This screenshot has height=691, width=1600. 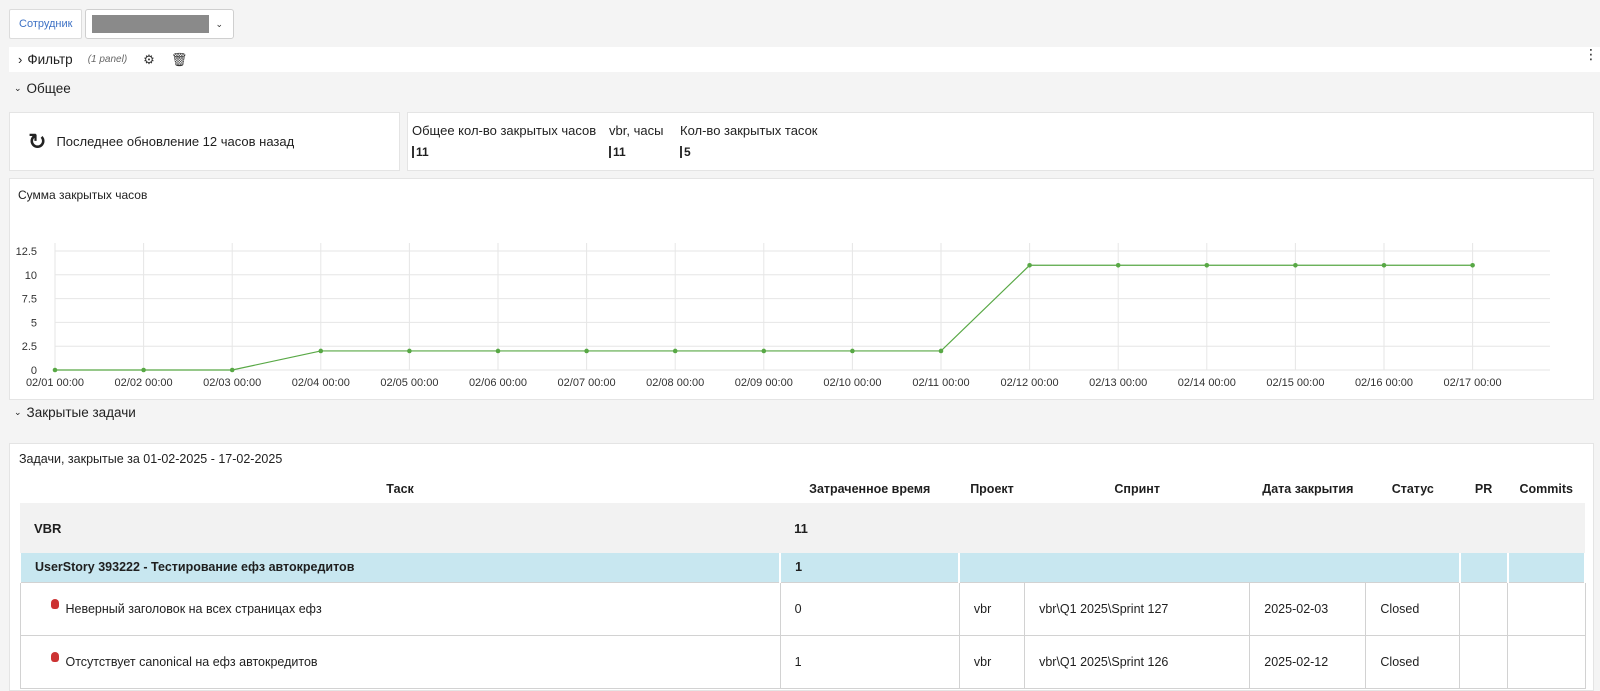 I want to click on pr-cell, so click(x=1484, y=608).